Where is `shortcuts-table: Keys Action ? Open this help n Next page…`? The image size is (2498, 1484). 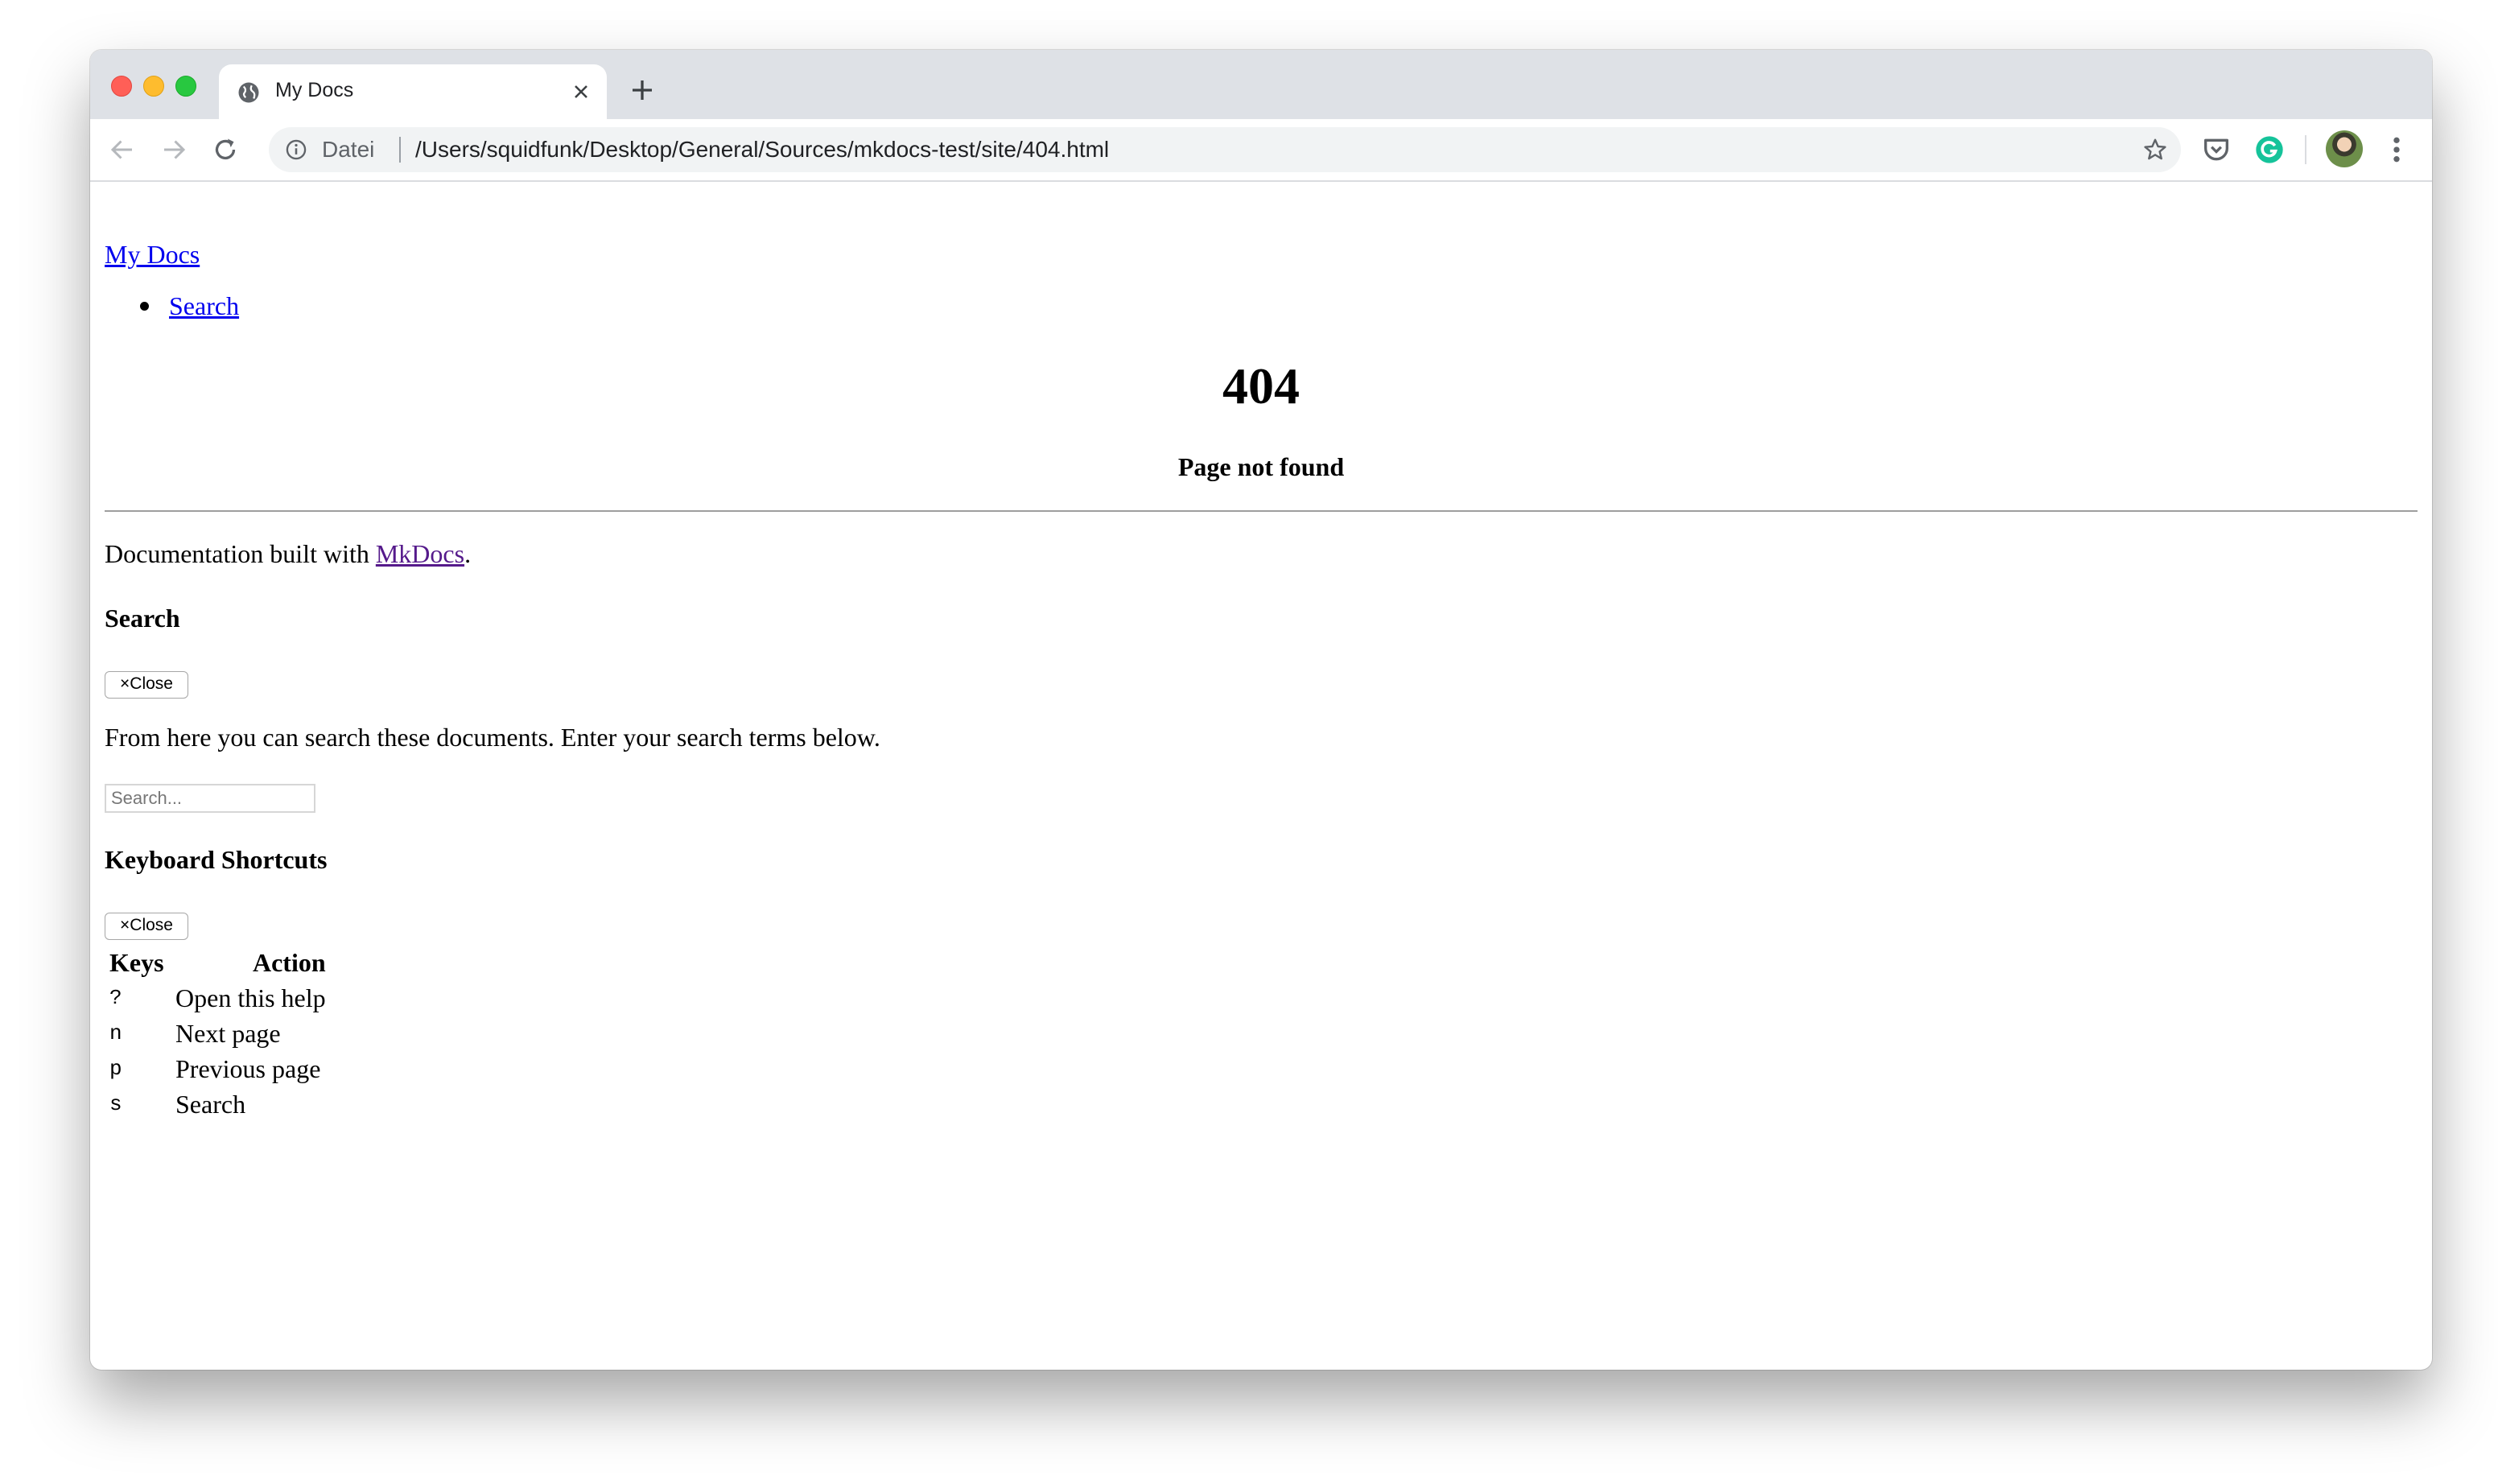
shortcuts-table: Keys Action ? Open this help n Next page… is located at coordinates (218, 1033).